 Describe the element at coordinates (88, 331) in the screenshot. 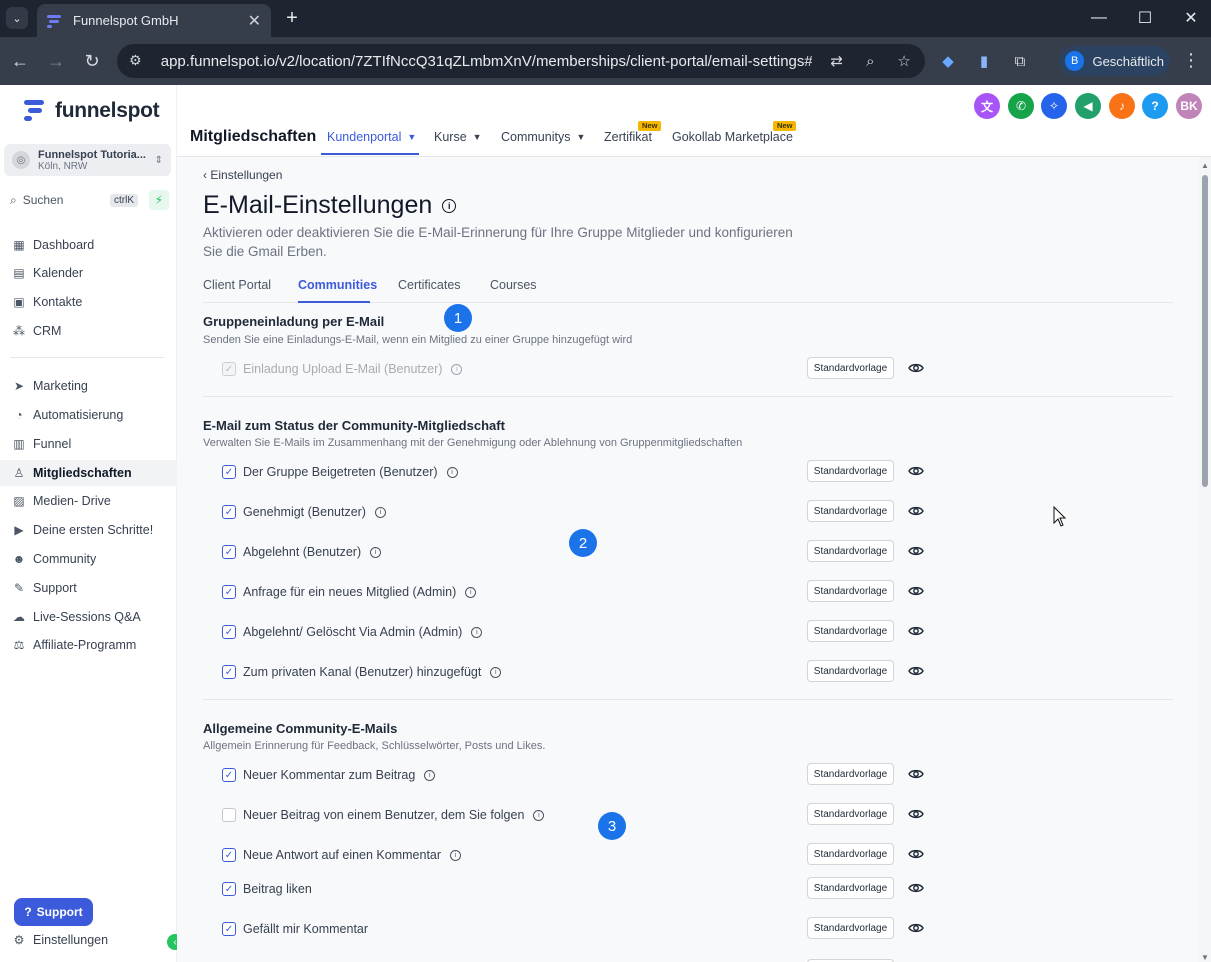

I see `sidebar-item-crm: ⁂ CRM` at that location.